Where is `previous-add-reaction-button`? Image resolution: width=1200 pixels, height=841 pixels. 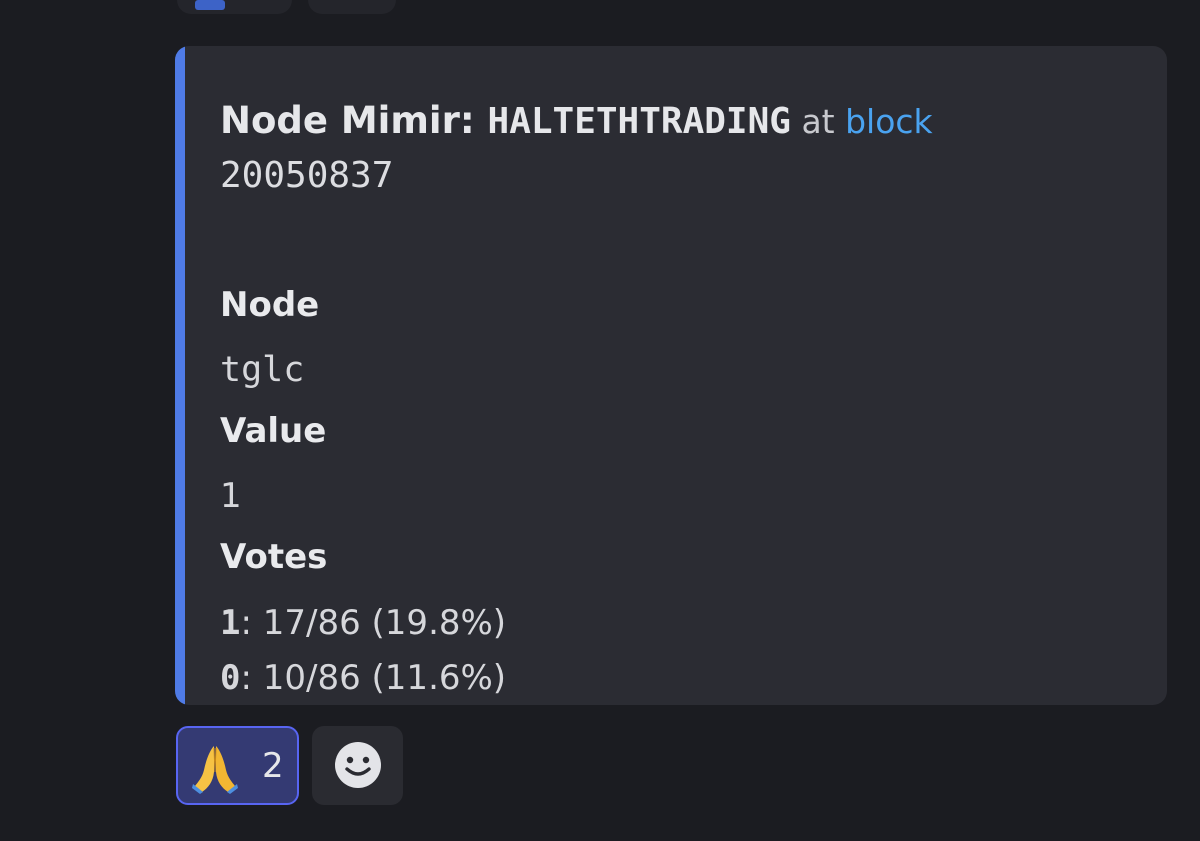
previous-add-reaction-button is located at coordinates (352, 7).